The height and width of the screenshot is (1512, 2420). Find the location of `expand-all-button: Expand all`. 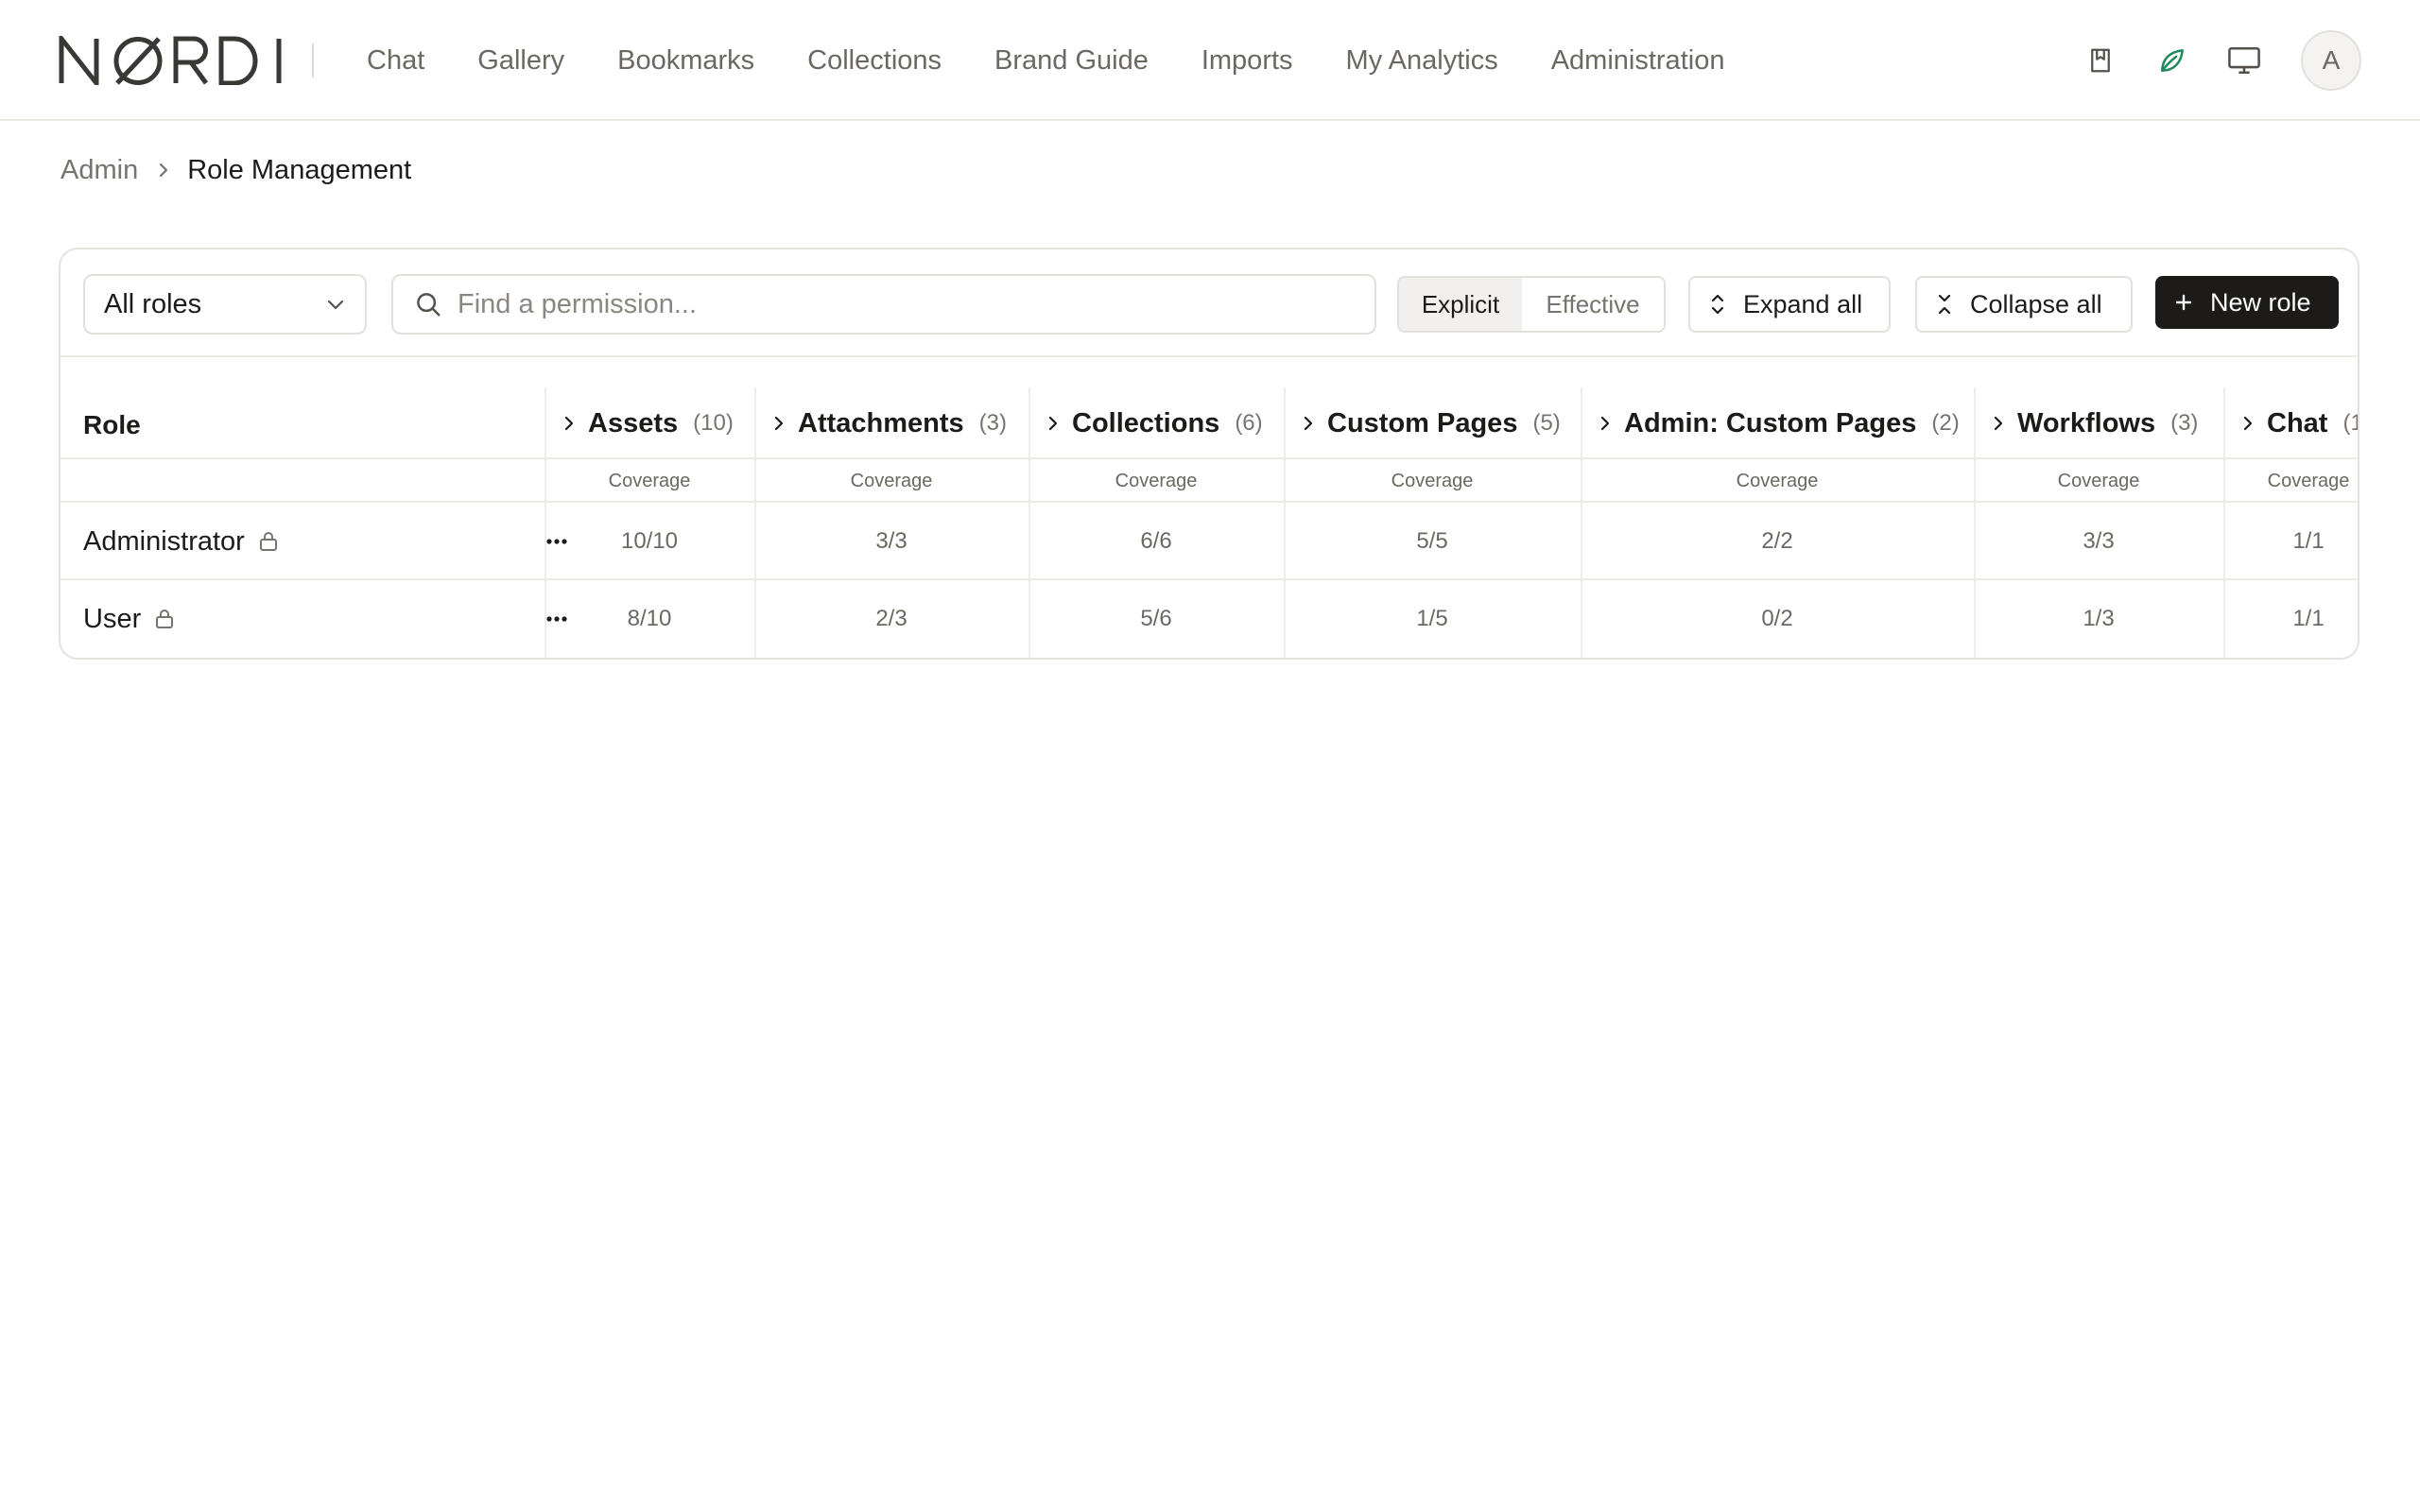

expand-all-button: Expand all is located at coordinates (1789, 304).